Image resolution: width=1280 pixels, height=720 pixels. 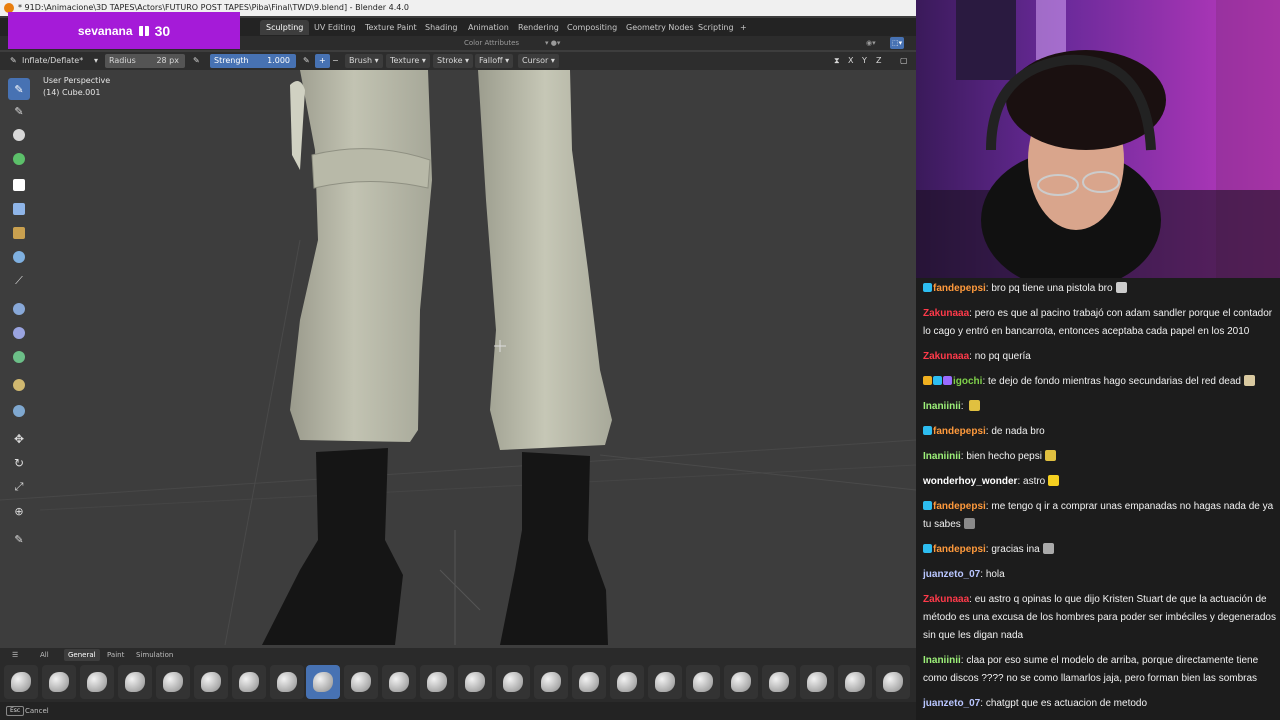 What do you see at coordinates (306, 61) in the screenshot?
I see `strength-pen-pressure-icon: ✎` at bounding box center [306, 61].